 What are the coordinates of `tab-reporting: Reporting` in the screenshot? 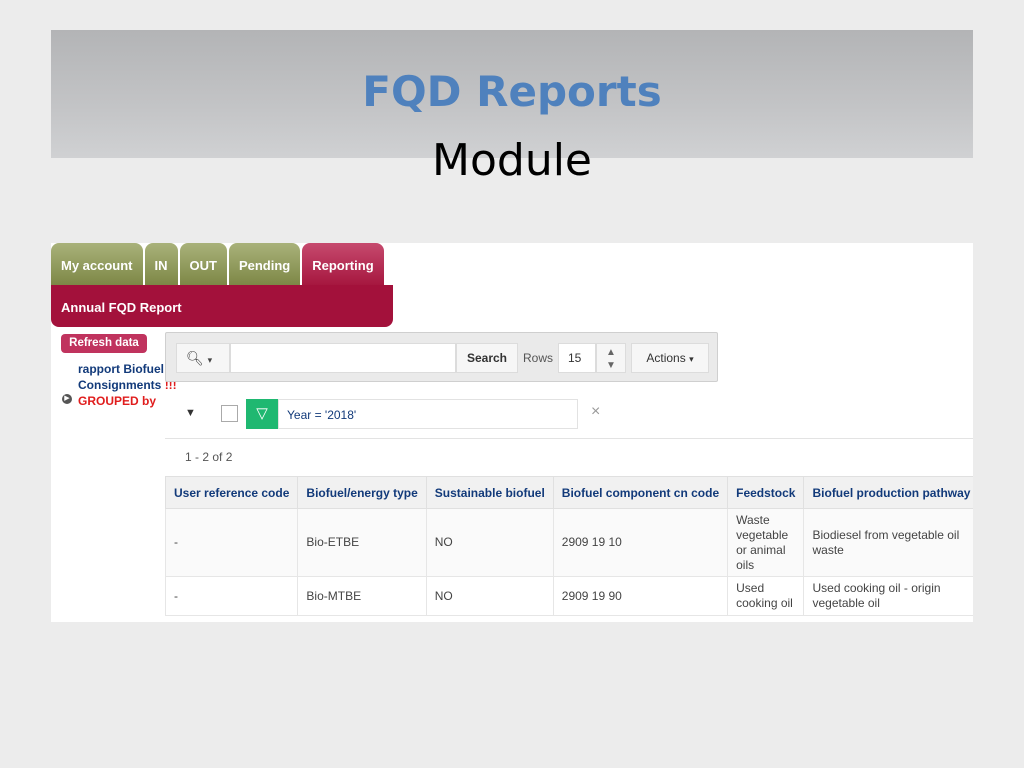 It's located at (343, 264).